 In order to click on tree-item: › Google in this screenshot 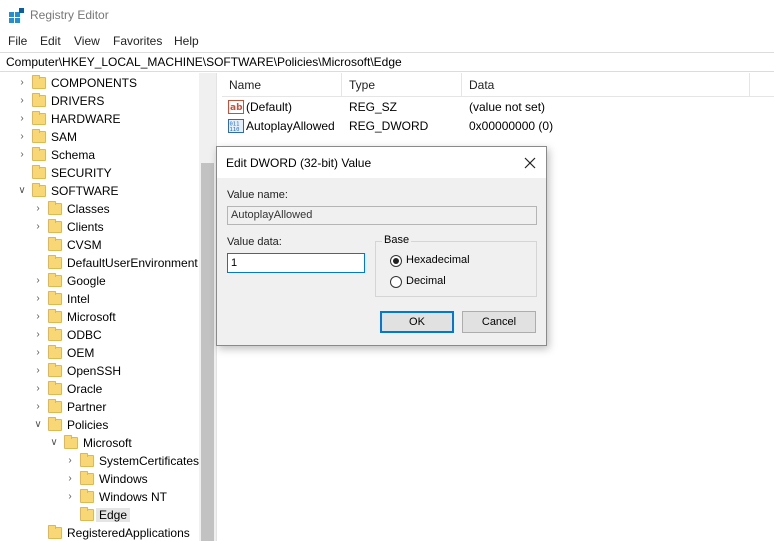, I will do `click(100, 281)`.